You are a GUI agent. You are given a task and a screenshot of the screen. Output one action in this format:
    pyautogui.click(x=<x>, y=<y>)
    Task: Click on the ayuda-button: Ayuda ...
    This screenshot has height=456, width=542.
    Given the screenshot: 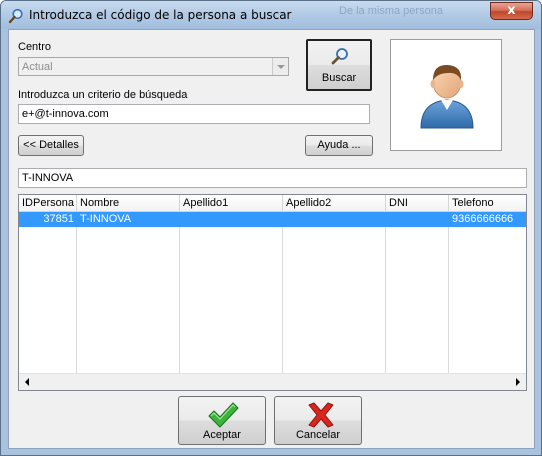 What is the action you would take?
    pyautogui.click(x=339, y=145)
    